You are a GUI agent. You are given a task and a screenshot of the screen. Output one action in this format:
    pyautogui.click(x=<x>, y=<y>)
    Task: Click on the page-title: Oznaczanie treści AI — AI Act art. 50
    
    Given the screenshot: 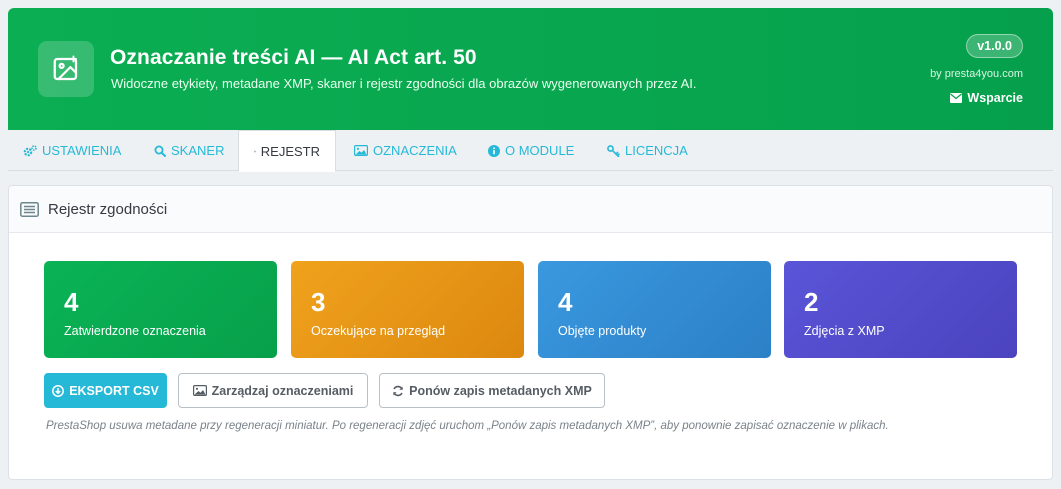 What is the action you would take?
    pyautogui.click(x=293, y=57)
    